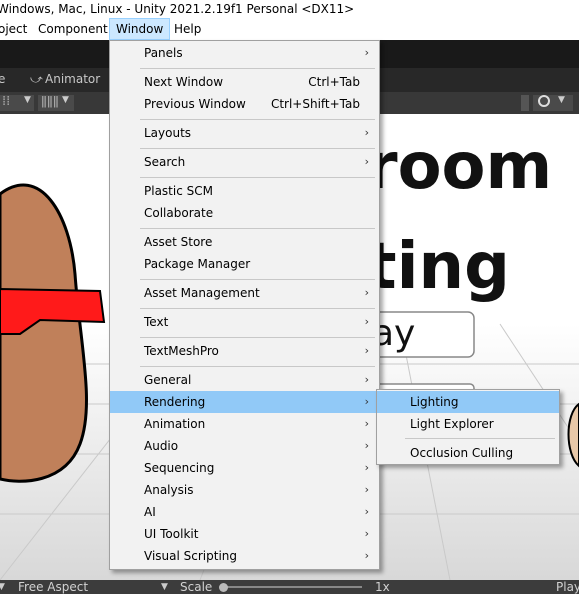 The height and width of the screenshot is (594, 579). Describe the element at coordinates (244, 133) in the screenshot. I see `menu-item-layouts: Layouts ›` at that location.